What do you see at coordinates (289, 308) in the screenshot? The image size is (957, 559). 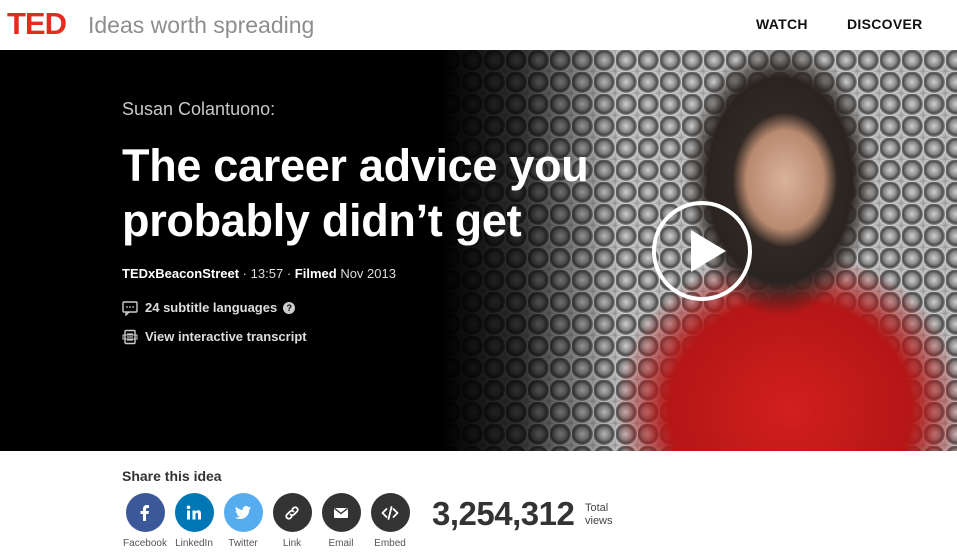 I see `help-icon: ?` at bounding box center [289, 308].